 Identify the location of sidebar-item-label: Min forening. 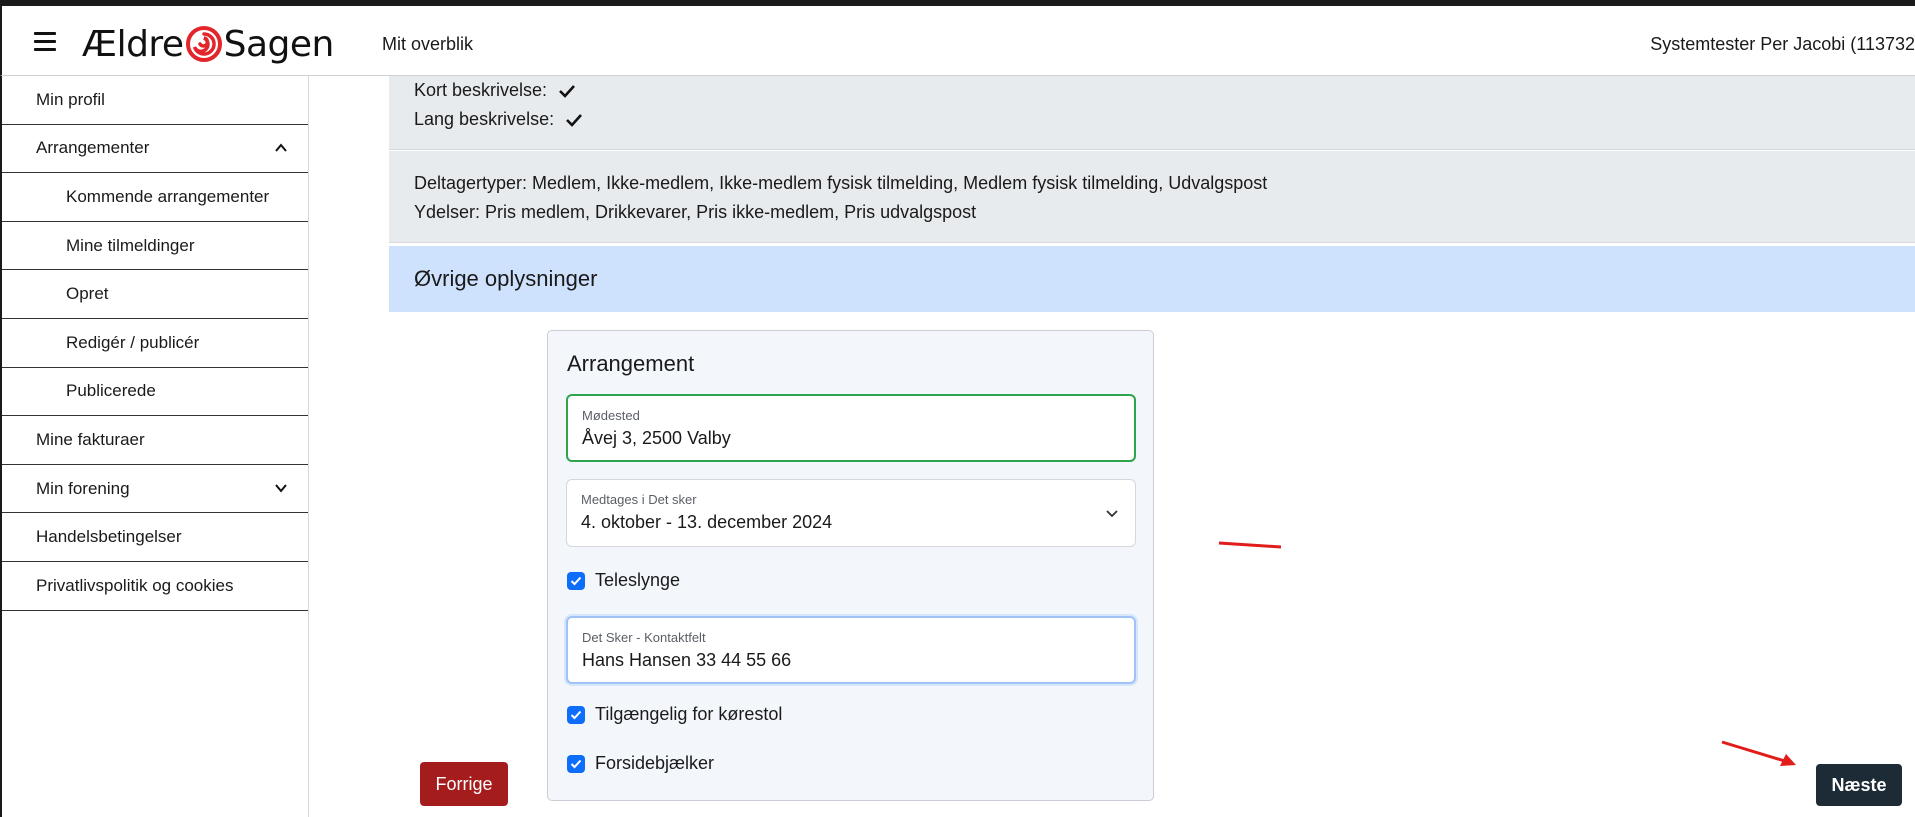
(83, 488).